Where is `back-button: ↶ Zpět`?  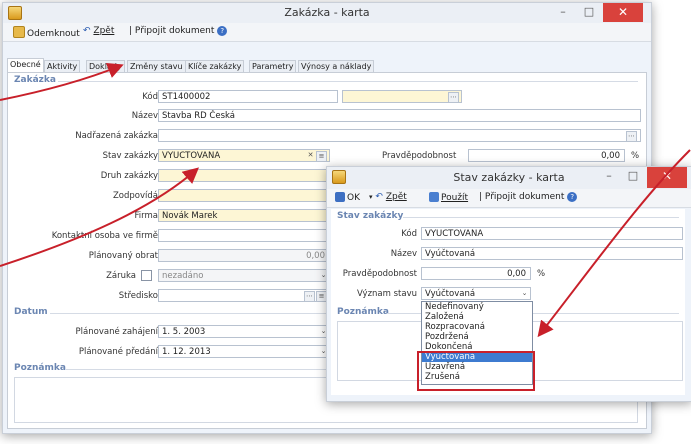
back-button: ↶ Zpět is located at coordinates (98, 31).